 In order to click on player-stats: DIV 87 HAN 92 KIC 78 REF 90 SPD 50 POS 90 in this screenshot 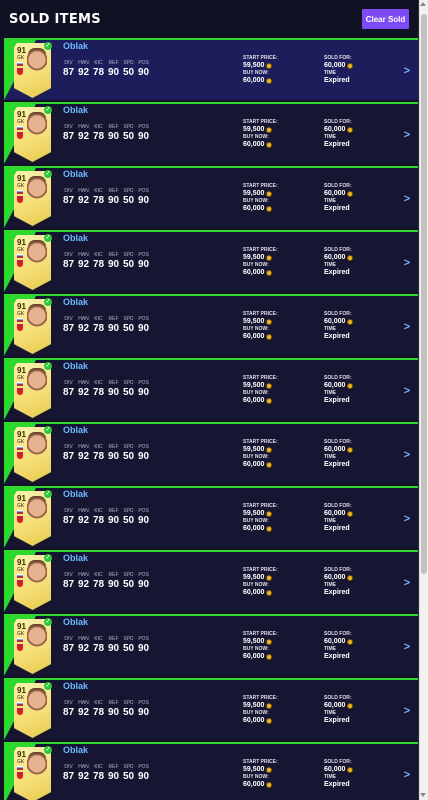, I will do `click(106, 133)`.